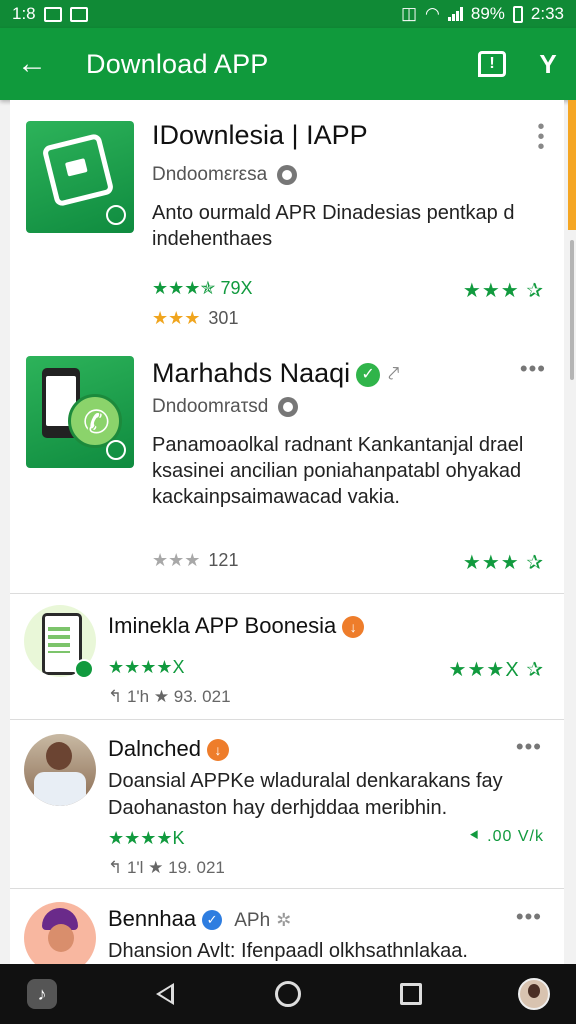 Image resolution: width=576 pixels, height=1024 pixels. I want to click on feedback-button: !, so click(492, 64).